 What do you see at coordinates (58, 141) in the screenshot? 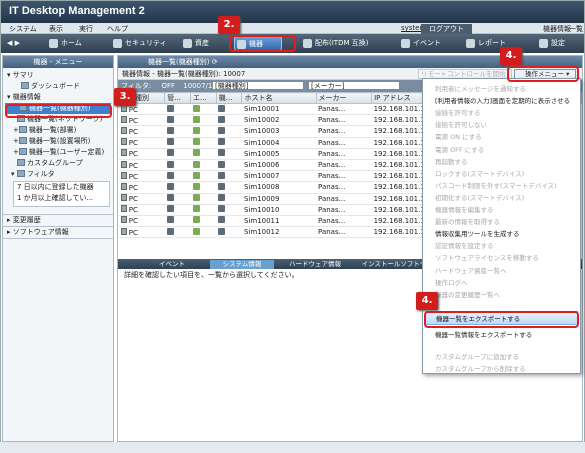
I see `sidebar-item-location: + 機器一覧(設置場所)` at bounding box center [58, 141].